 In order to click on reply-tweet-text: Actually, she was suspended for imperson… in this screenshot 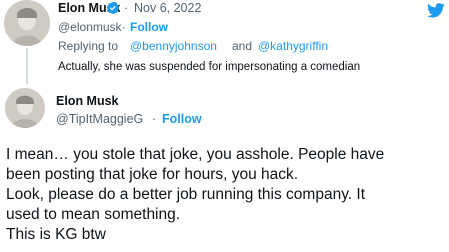, I will do `click(209, 67)`.